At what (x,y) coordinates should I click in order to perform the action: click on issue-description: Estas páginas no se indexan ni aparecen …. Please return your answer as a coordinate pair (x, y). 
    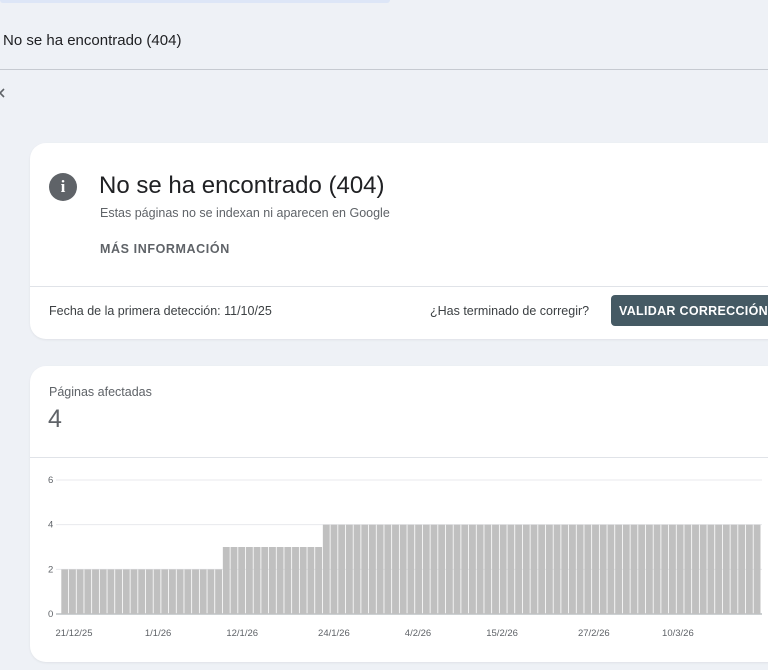
    Looking at the image, I should click on (245, 213).